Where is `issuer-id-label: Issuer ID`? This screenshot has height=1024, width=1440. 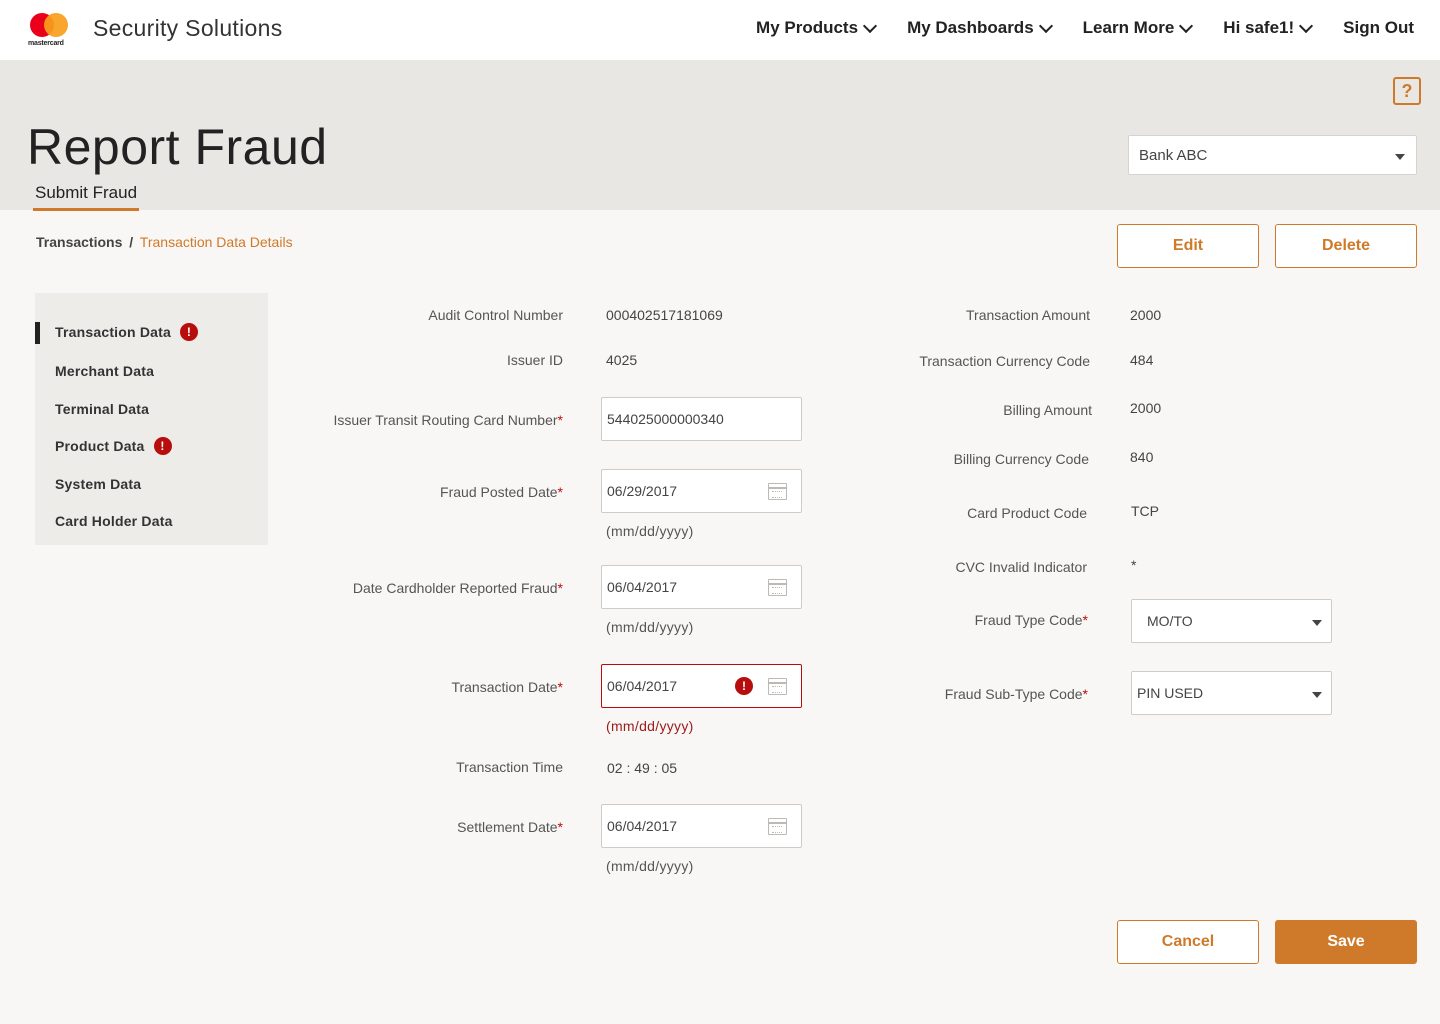 issuer-id-label: Issuer ID is located at coordinates (534, 360).